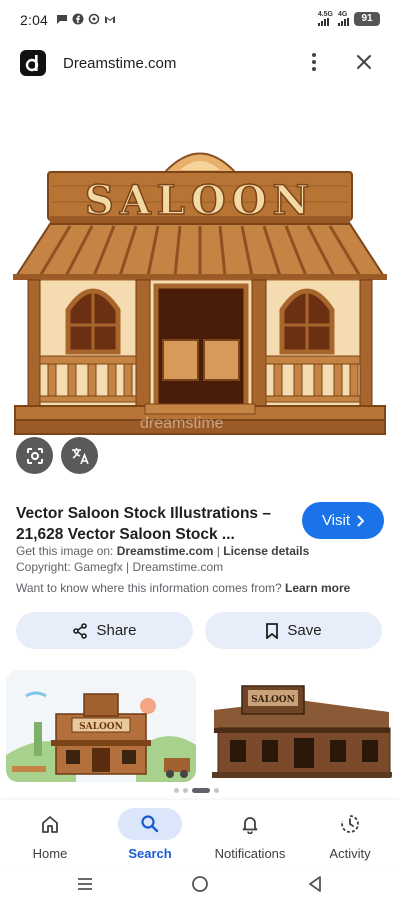 The image size is (400, 902). Describe the element at coordinates (110, 19) in the screenshot. I see `gmail-icon` at that location.